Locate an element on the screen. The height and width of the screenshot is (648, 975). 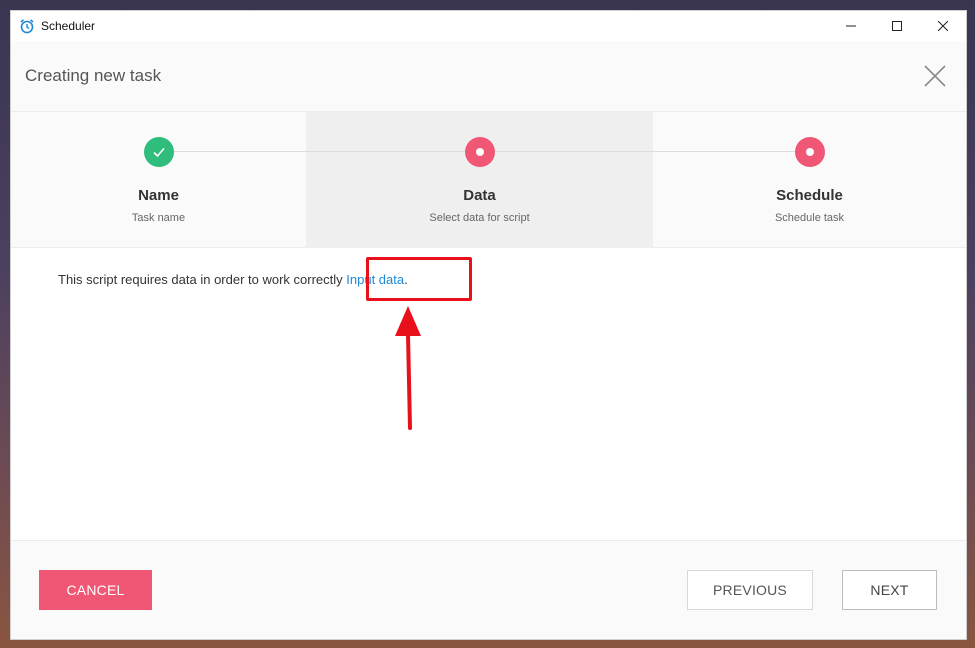
step-title: Schedule is located at coordinates (809, 195).